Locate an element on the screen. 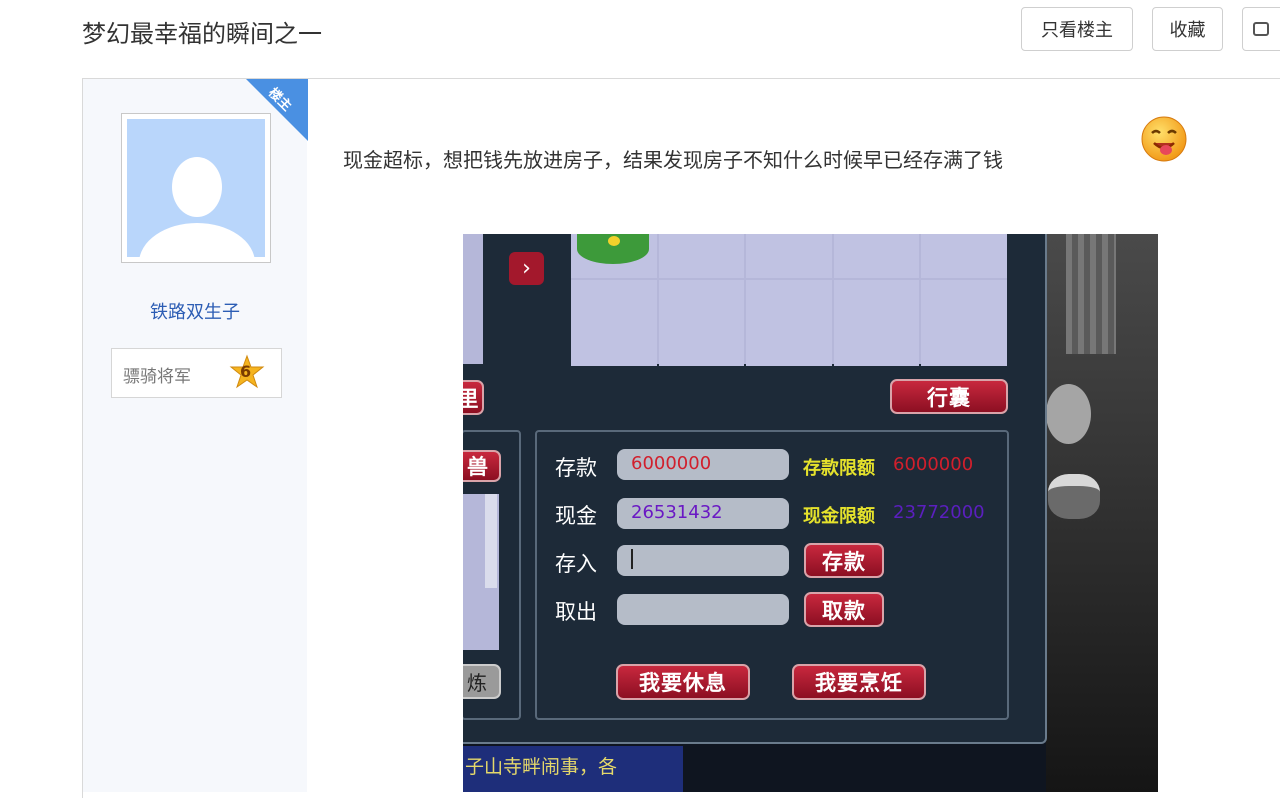 The width and height of the screenshot is (1280, 798). next-page-button: › is located at coordinates (526, 268).